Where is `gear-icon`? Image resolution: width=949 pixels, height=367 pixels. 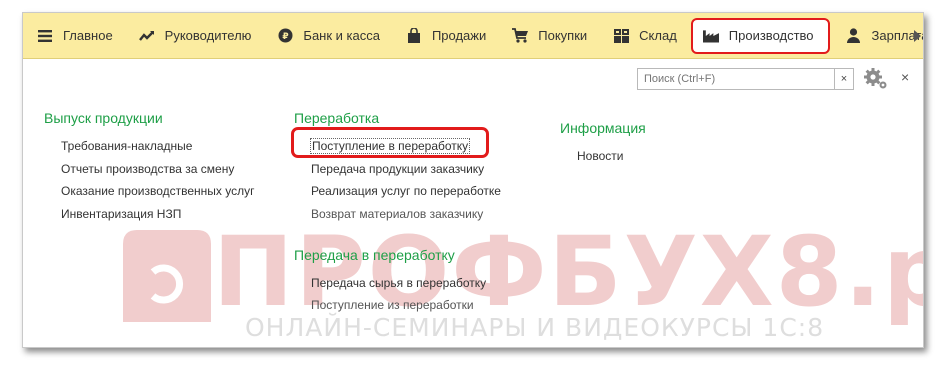
gear-icon is located at coordinates (876, 79).